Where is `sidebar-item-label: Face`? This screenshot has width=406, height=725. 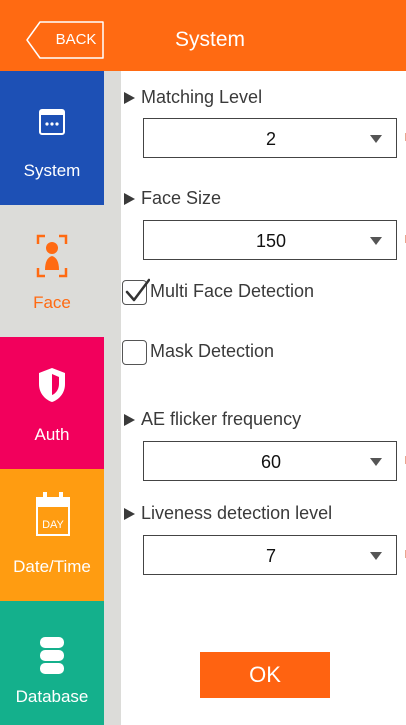 sidebar-item-label: Face is located at coordinates (52, 302).